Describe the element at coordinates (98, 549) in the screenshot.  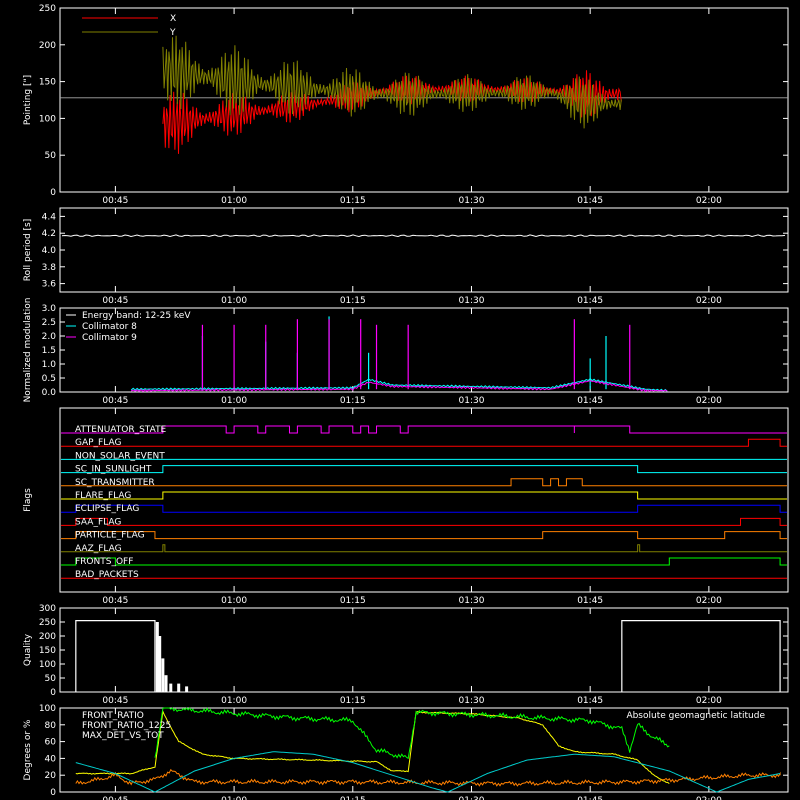
I see `flag-label: AAZ_FLAG` at that location.